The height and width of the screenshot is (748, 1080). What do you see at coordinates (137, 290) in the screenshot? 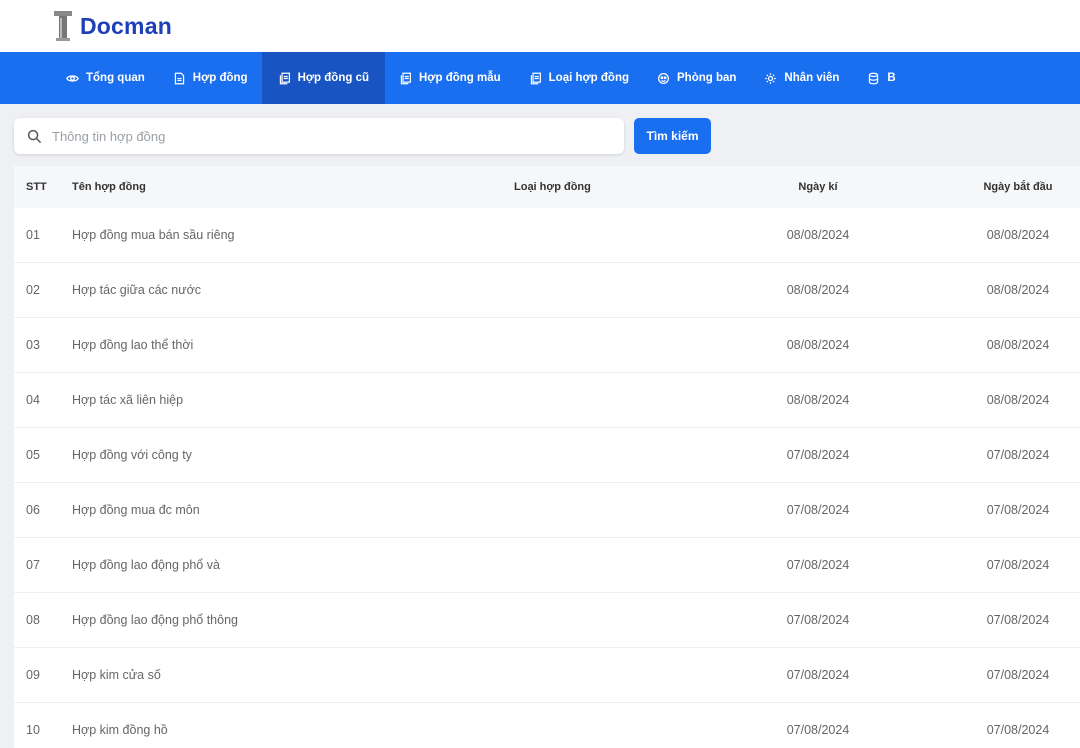
I see `cell-name: Hợp tác giữa các nước` at bounding box center [137, 290].